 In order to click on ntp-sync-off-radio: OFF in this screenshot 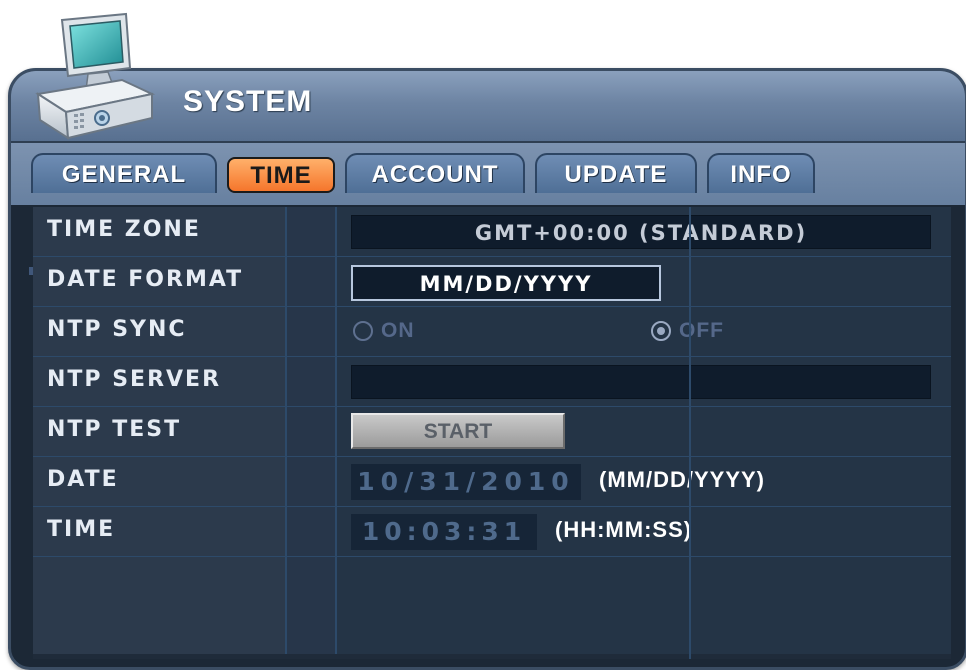, I will do `click(687, 331)`.